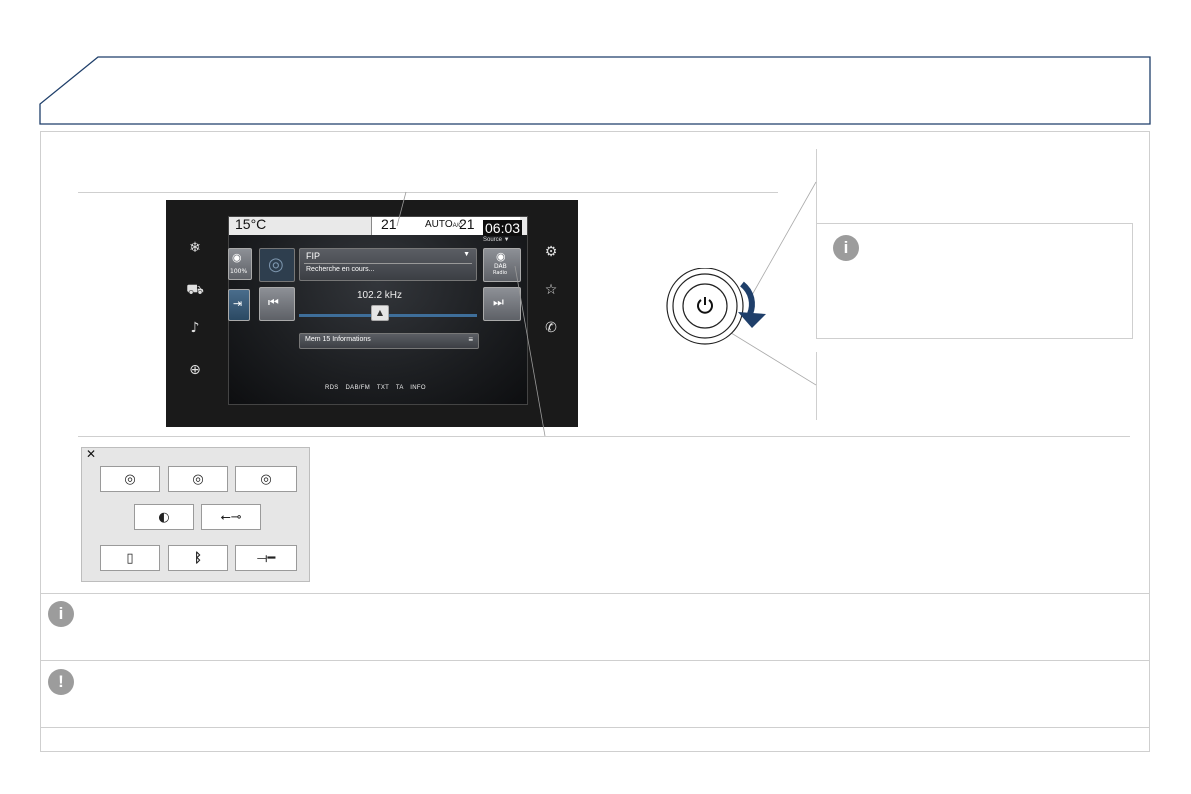 Image resolution: width=1191 pixels, height=794 pixels. What do you see at coordinates (974, 281) in the screenshot?
I see `info-box: i` at bounding box center [974, 281].